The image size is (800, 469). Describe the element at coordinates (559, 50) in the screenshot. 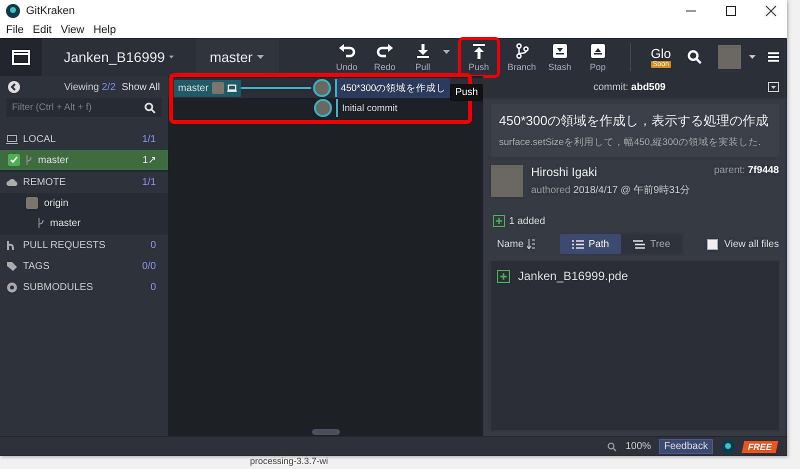

I see `stash-icon` at that location.